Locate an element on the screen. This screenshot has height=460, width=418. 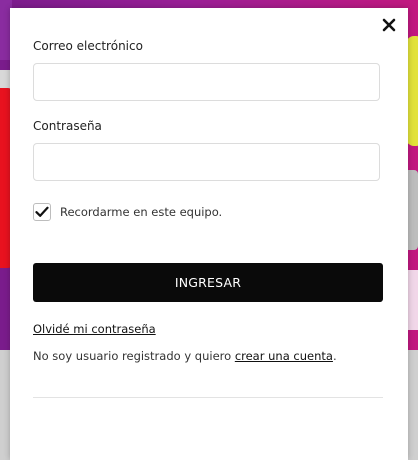
register-suffix: . is located at coordinates (334, 356).